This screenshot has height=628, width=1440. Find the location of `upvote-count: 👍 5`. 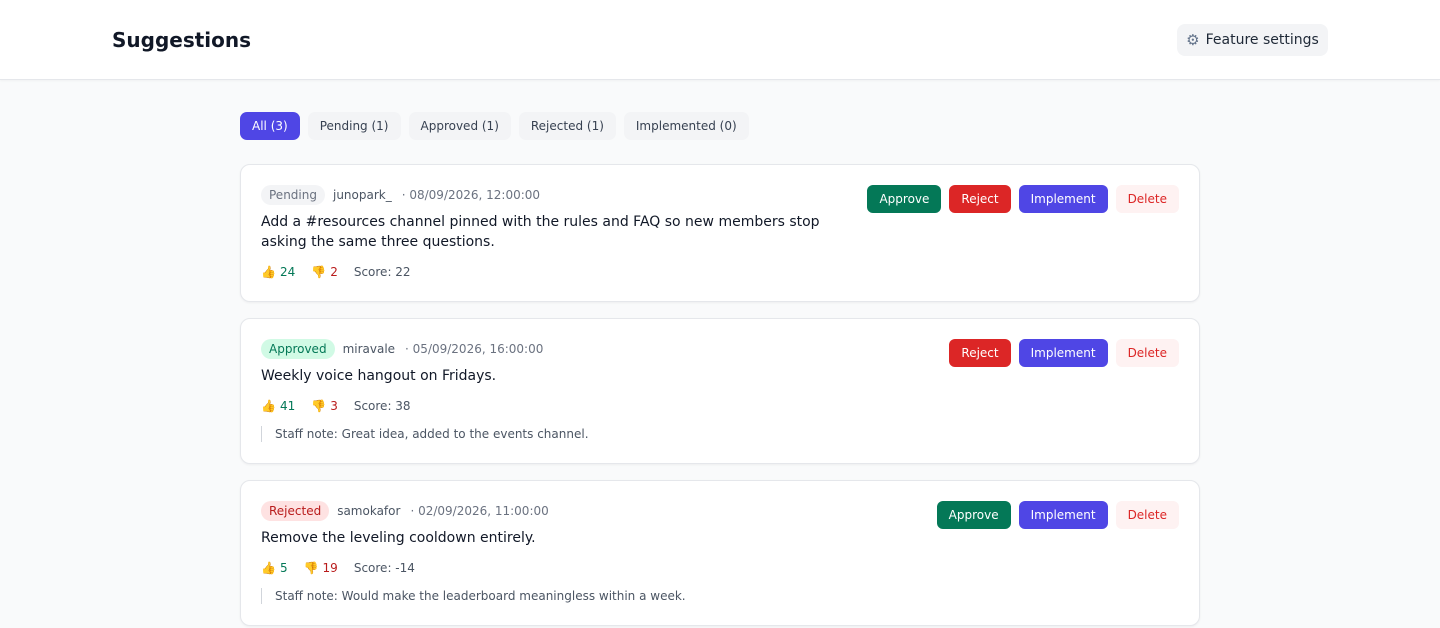

upvote-count: 👍 5 is located at coordinates (274, 568).